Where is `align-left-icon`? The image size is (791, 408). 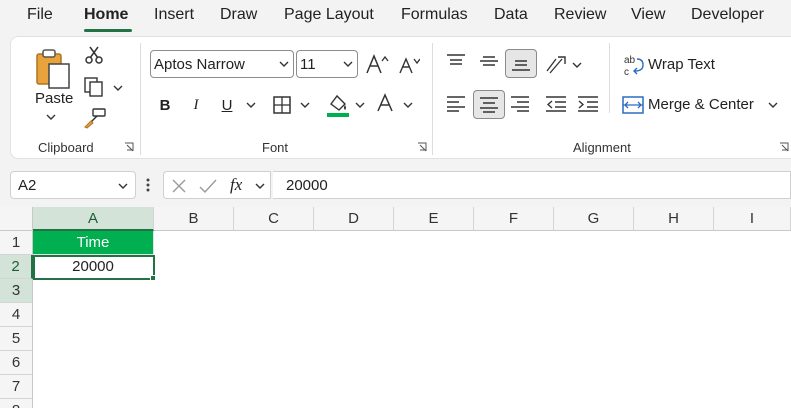 align-left-icon is located at coordinates (456, 104).